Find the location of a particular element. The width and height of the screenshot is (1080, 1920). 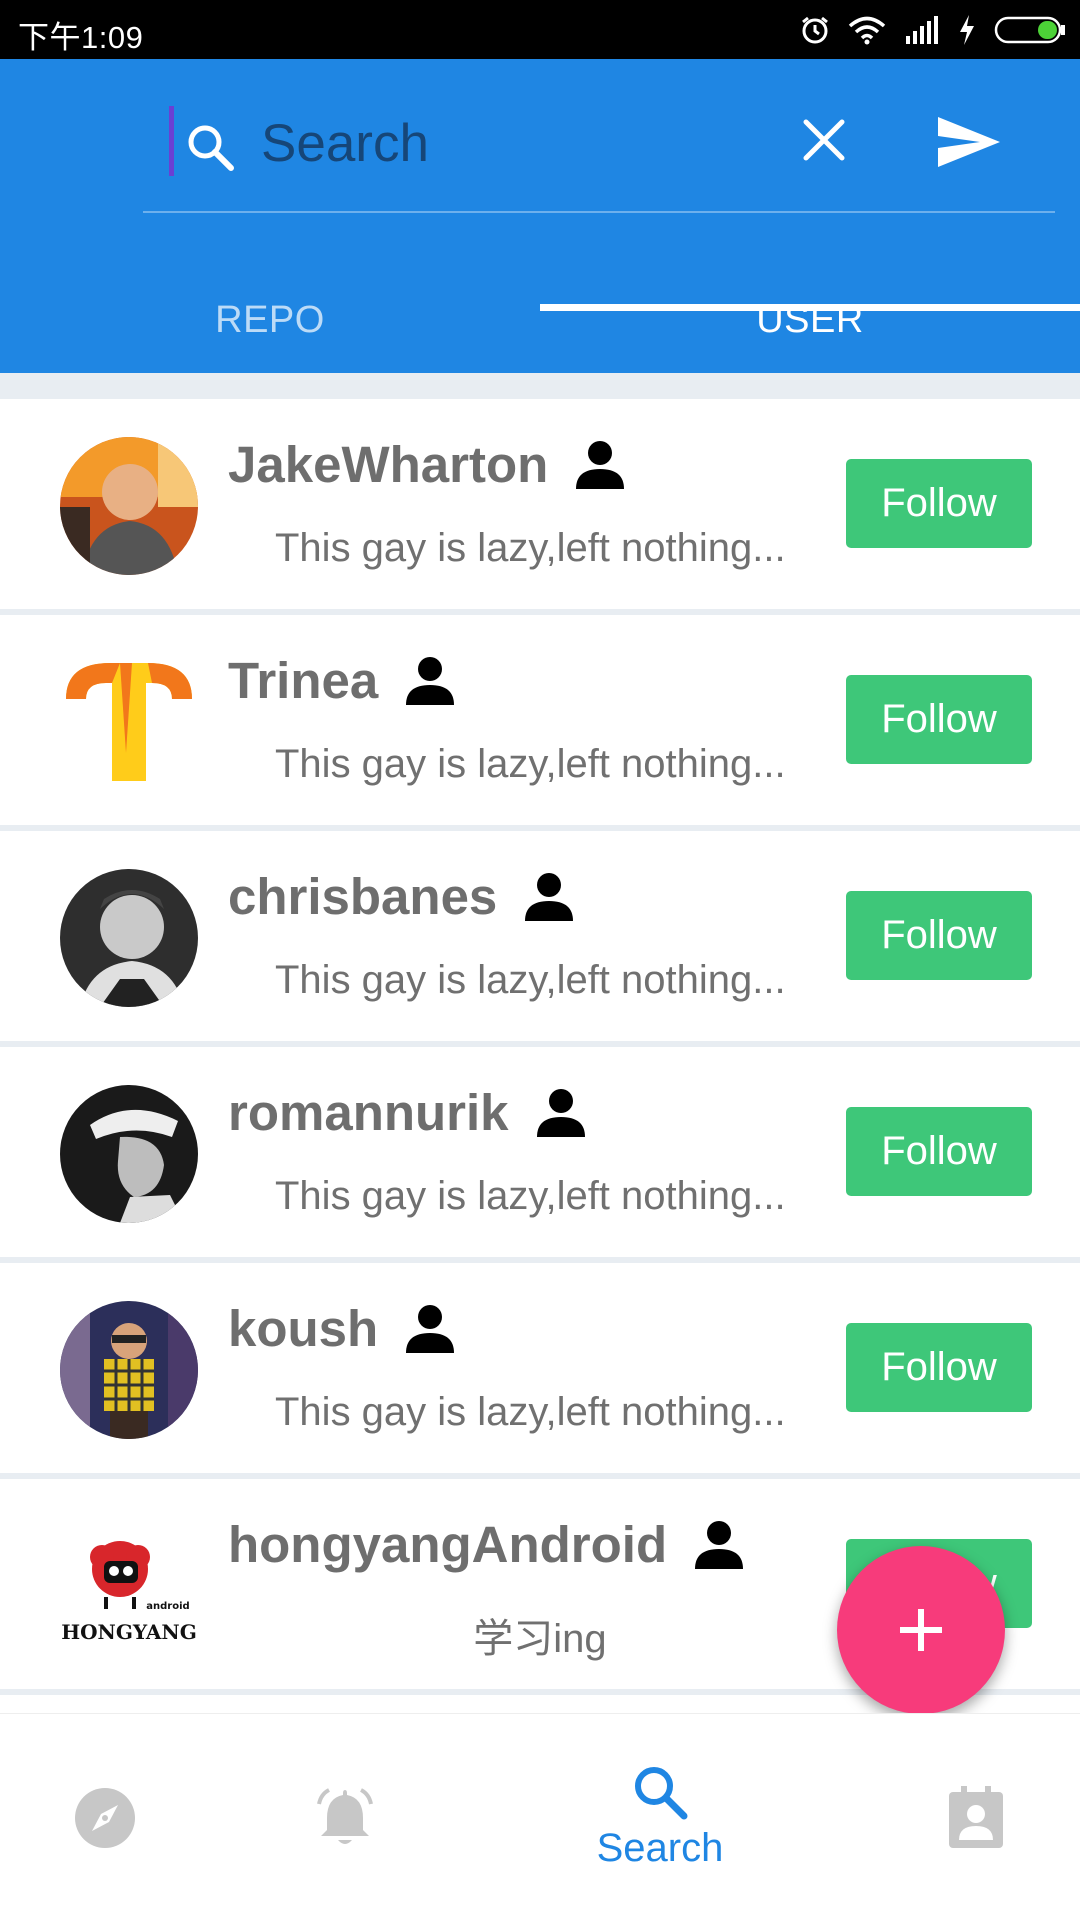

signal-icon is located at coordinates (922, 30).